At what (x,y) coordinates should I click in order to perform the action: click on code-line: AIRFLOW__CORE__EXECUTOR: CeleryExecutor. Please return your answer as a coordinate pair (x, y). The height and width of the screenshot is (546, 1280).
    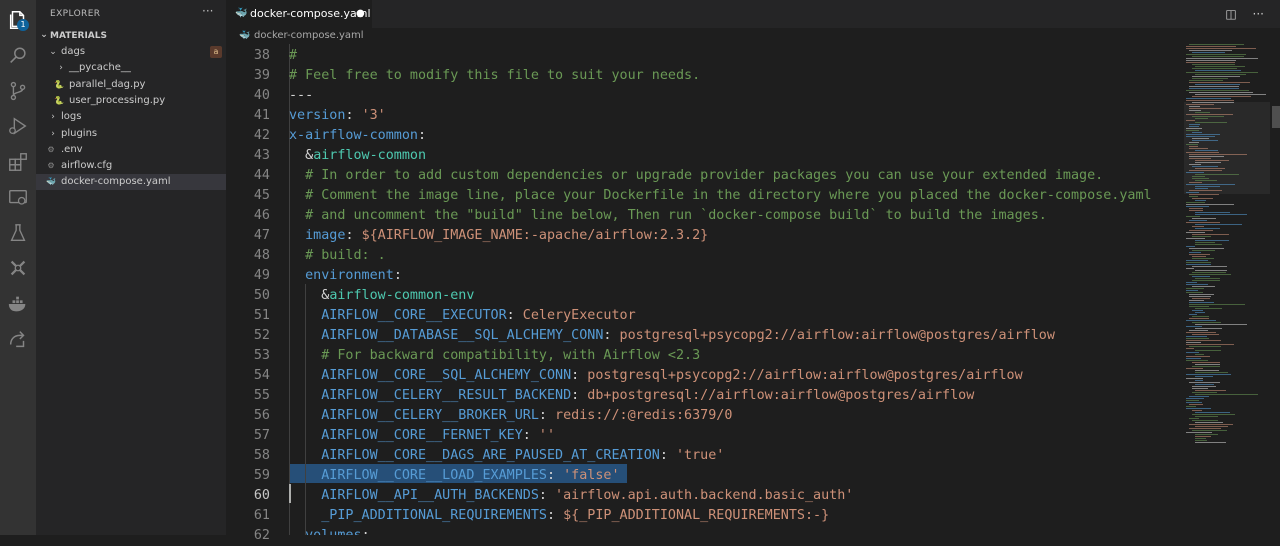
    Looking at the image, I should click on (462, 316).